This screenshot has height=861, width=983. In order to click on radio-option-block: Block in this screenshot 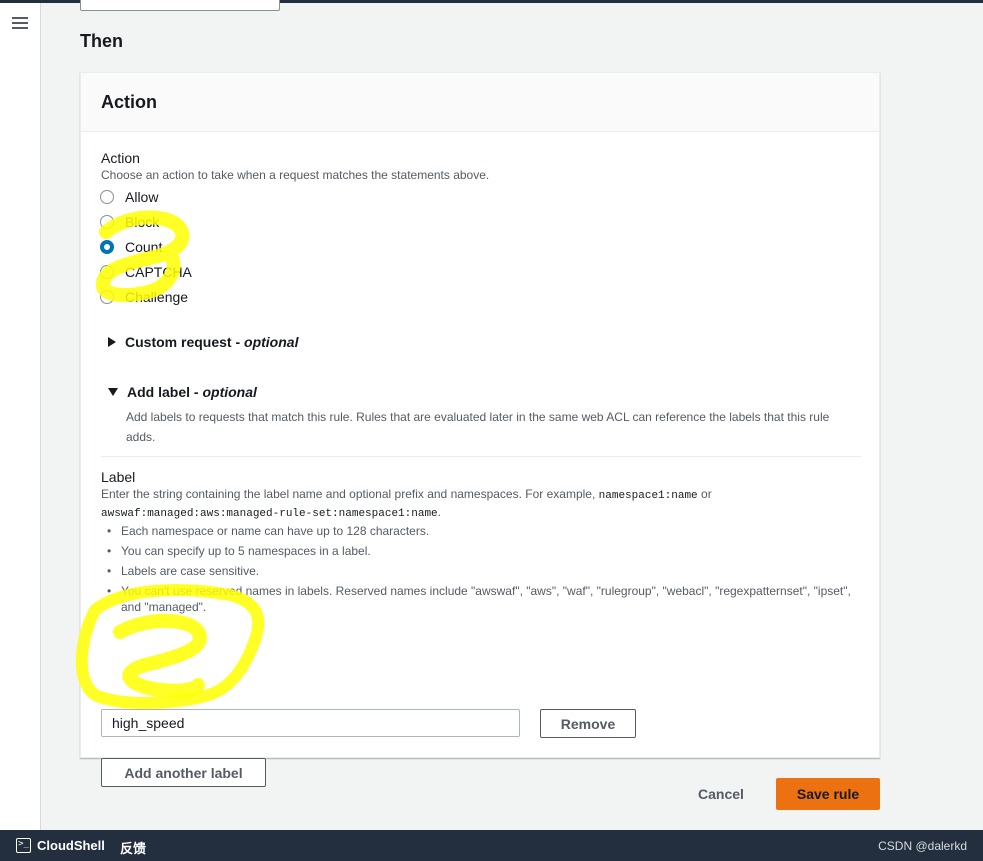, I will do `click(129, 222)`.